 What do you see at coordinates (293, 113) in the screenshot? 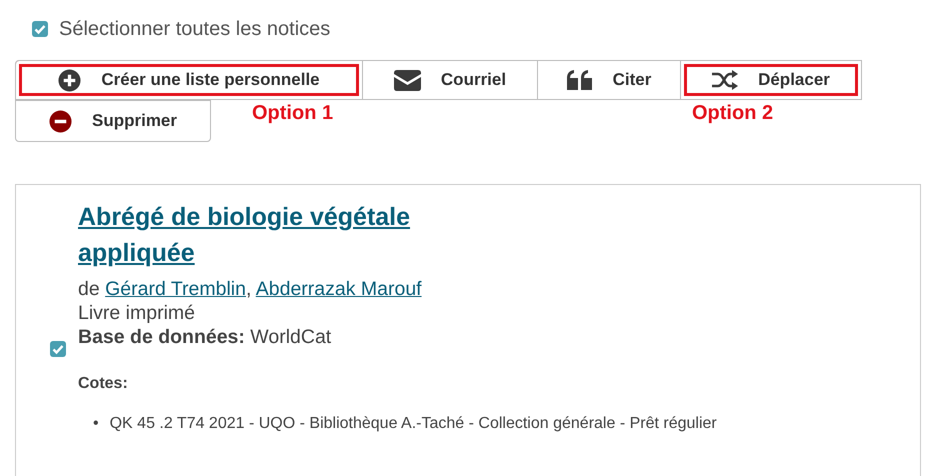
I see `annotation-label: Option 1` at bounding box center [293, 113].